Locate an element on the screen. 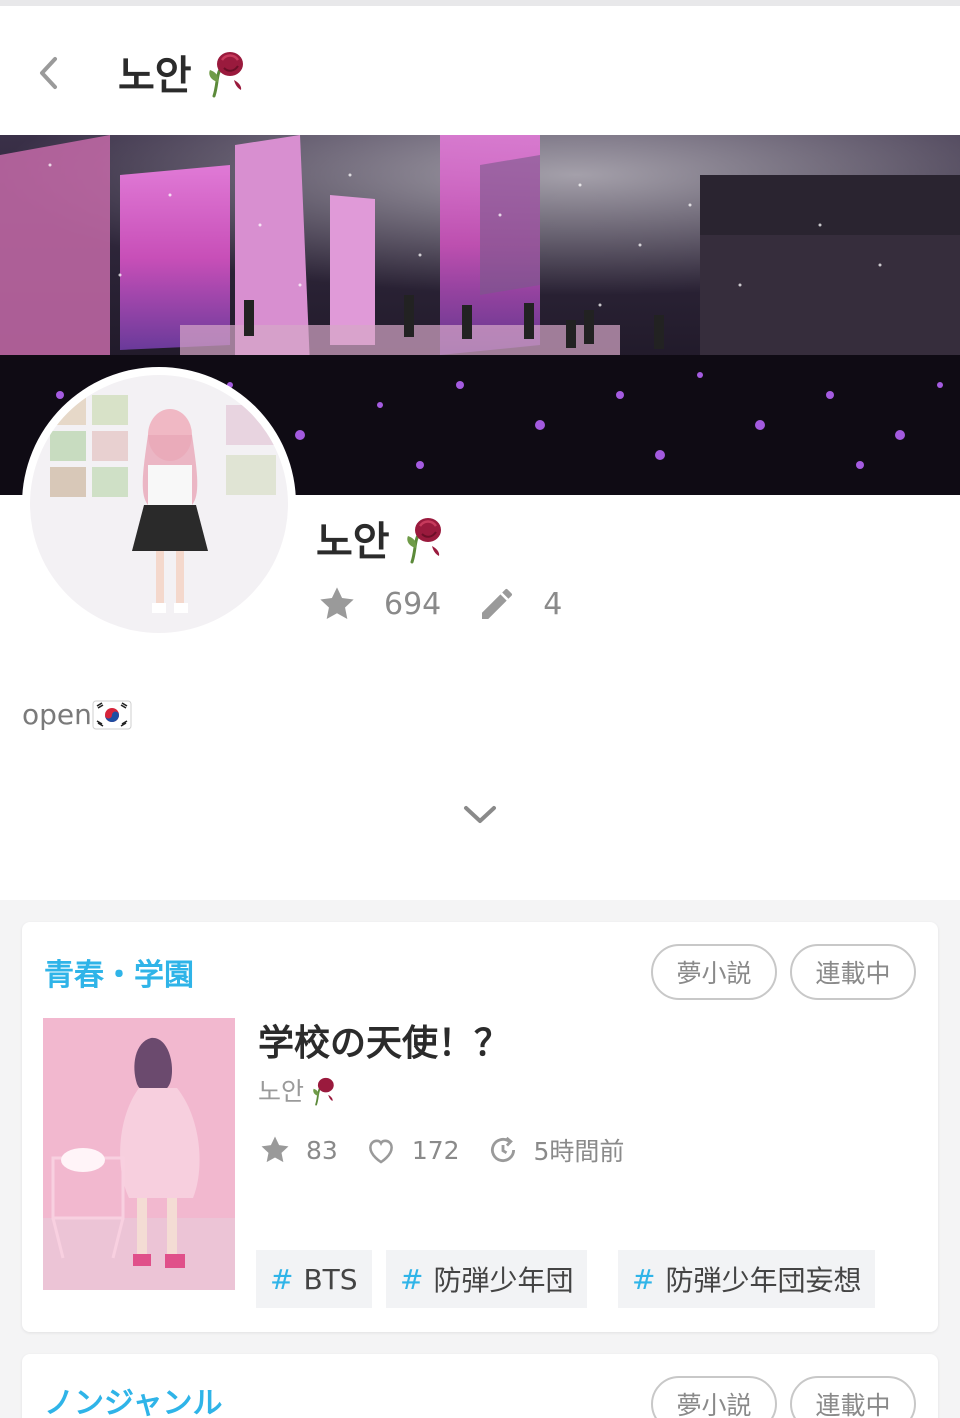 The height and width of the screenshot is (1418, 960). avatar is located at coordinates (159, 504).